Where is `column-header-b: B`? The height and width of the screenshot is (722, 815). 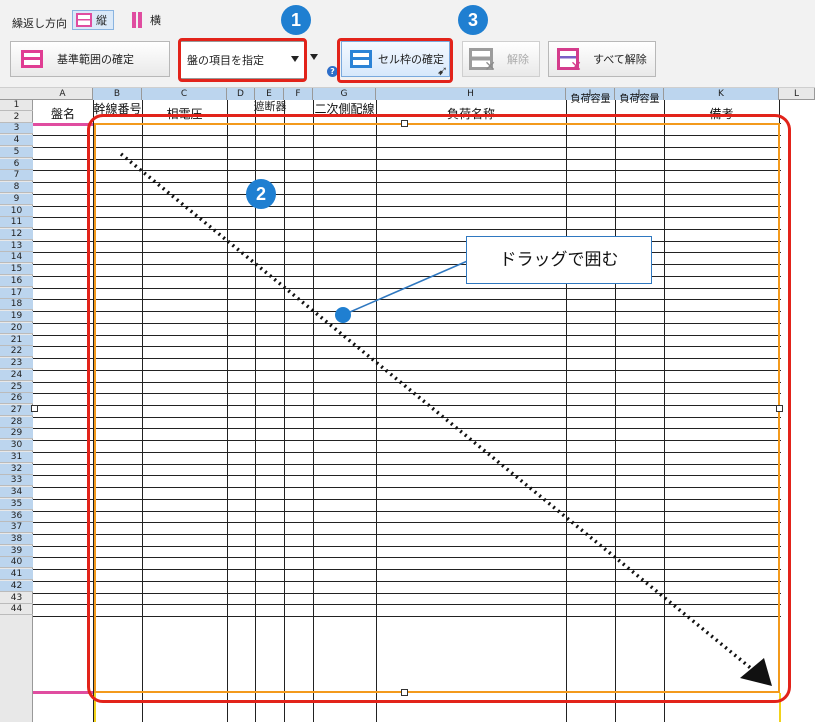 column-header-b: B is located at coordinates (117, 94).